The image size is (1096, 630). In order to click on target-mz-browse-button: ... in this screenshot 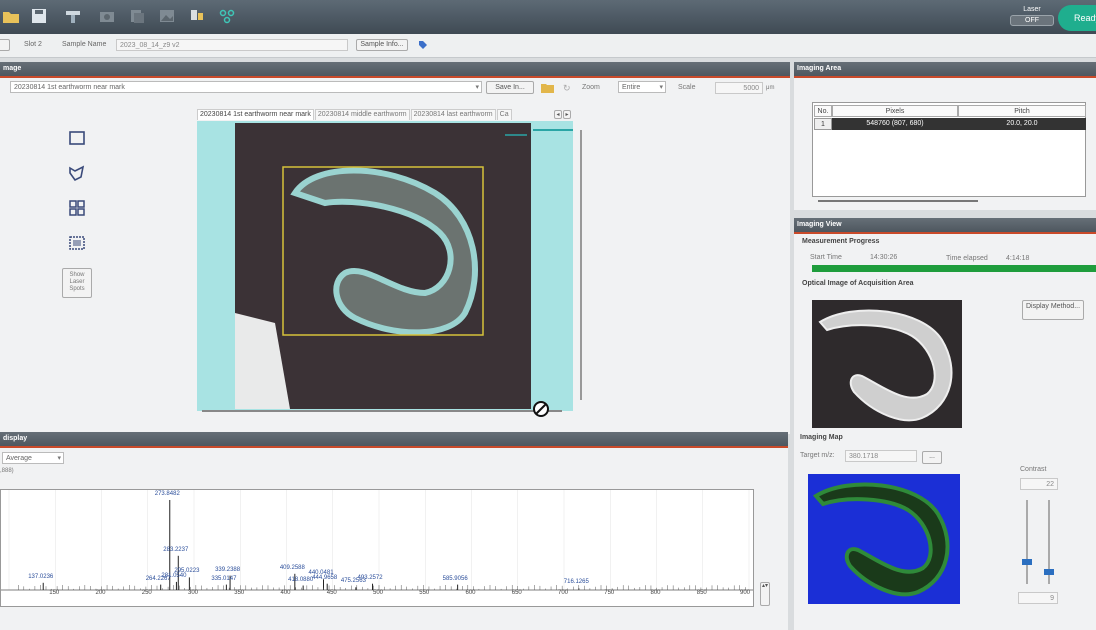, I will do `click(932, 457)`.